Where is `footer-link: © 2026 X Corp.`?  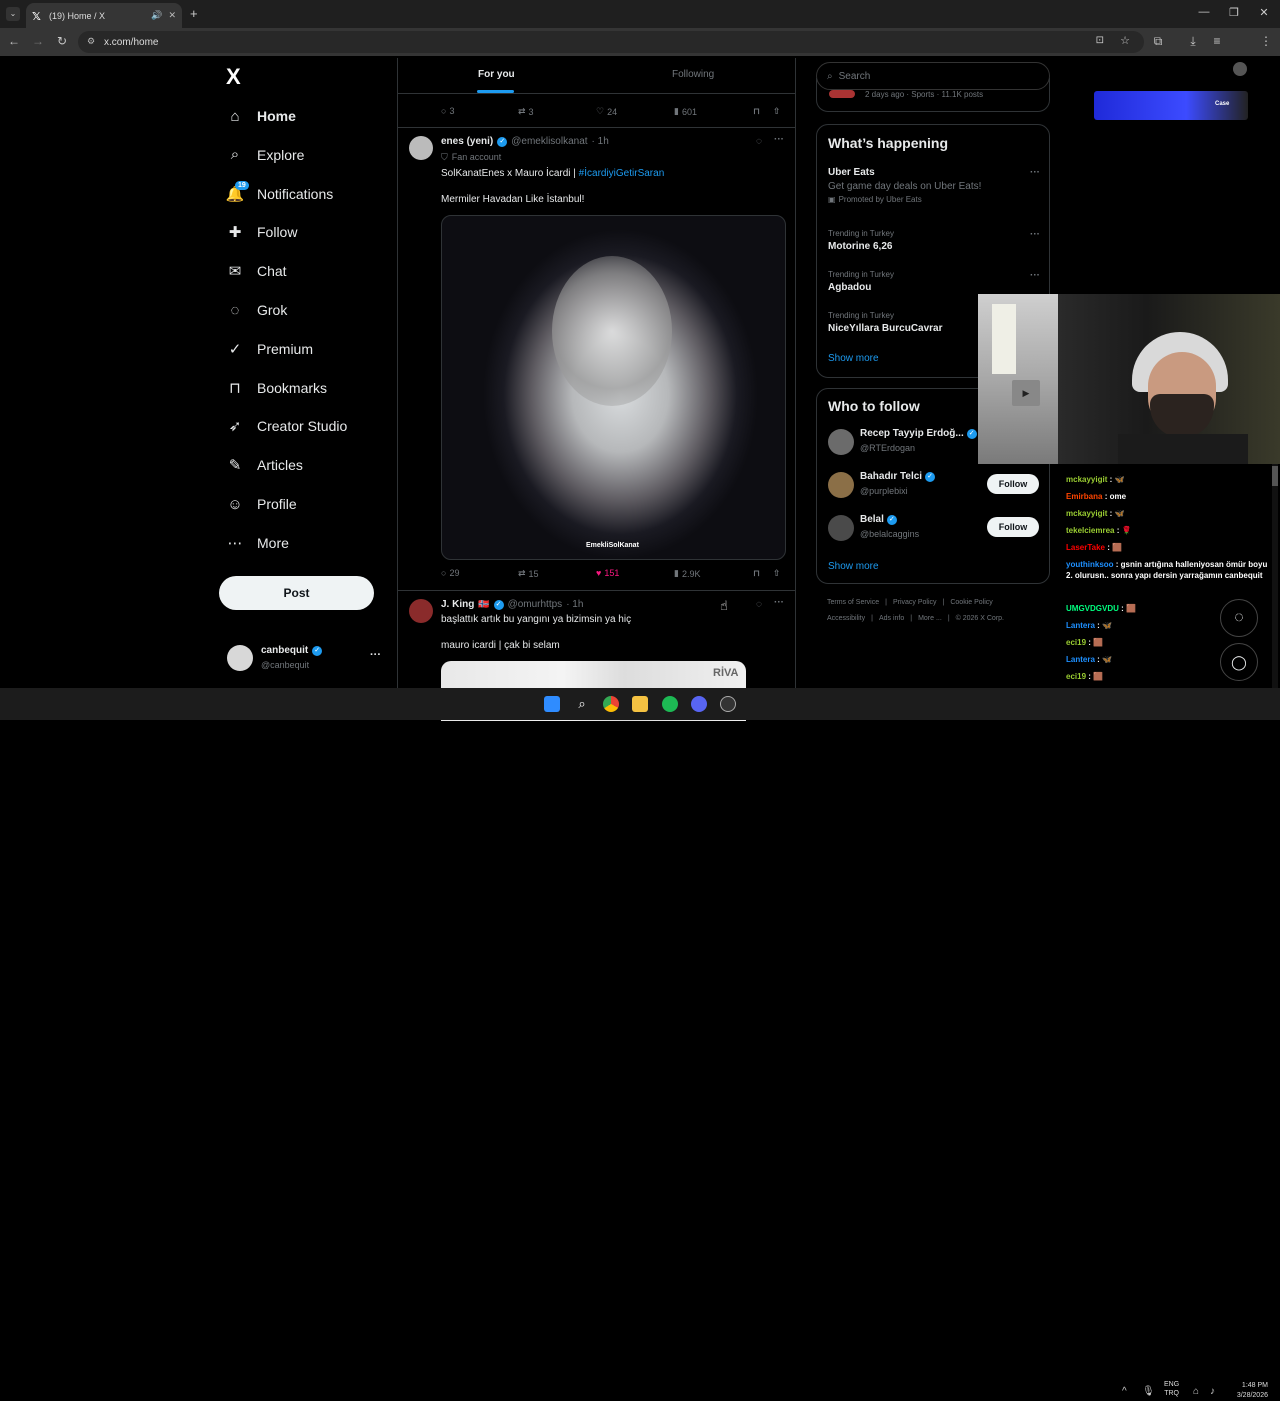
footer-link: © 2026 X Corp. is located at coordinates (980, 618).